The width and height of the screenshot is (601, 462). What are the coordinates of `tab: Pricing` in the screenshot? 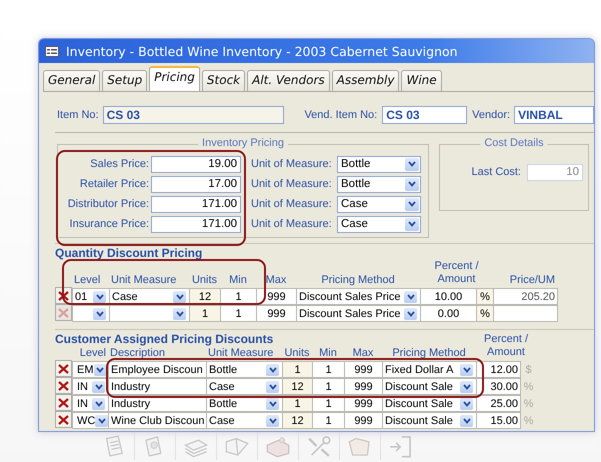 It's located at (174, 78).